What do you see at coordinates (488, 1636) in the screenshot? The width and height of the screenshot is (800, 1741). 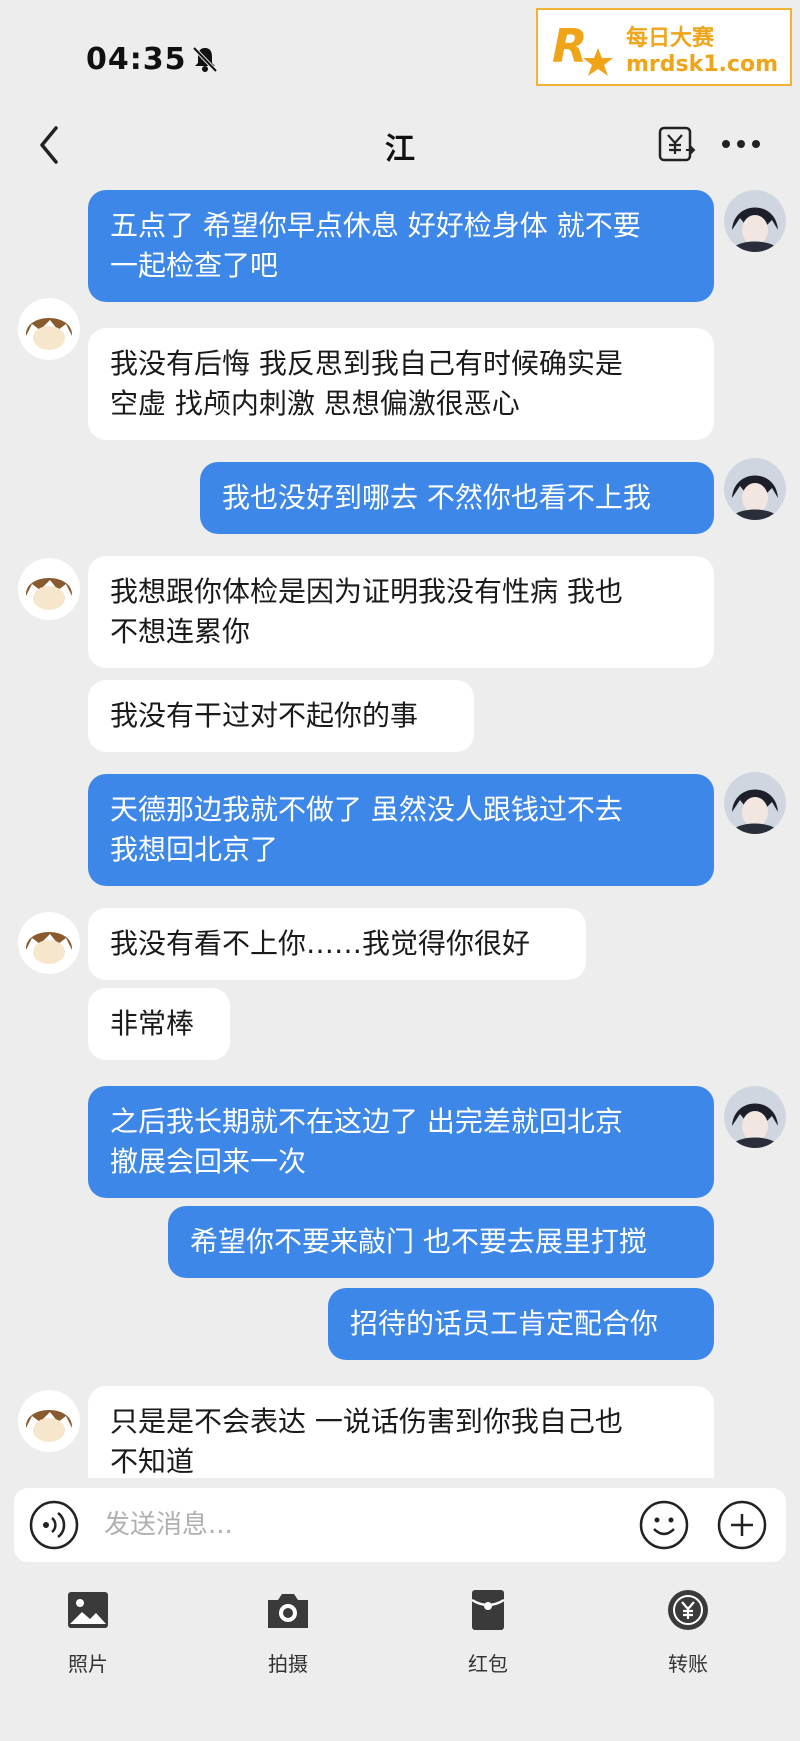 I see `red-envelope-button: 红包` at bounding box center [488, 1636].